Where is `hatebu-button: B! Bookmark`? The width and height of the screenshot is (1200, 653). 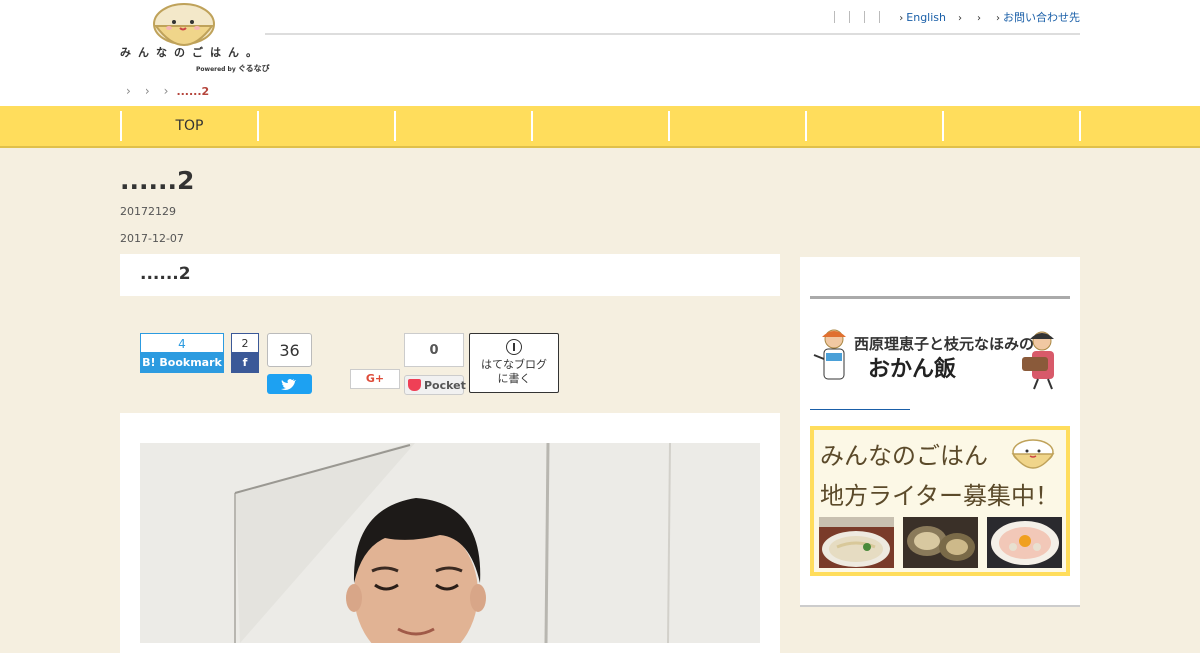
hatebu-button: B! Bookmark is located at coordinates (182, 363).